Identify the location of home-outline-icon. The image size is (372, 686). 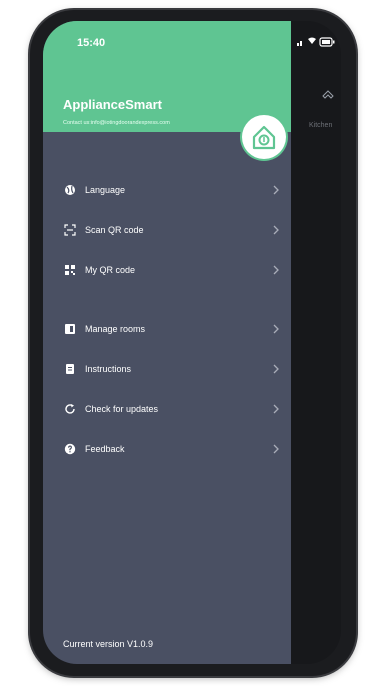
(328, 96).